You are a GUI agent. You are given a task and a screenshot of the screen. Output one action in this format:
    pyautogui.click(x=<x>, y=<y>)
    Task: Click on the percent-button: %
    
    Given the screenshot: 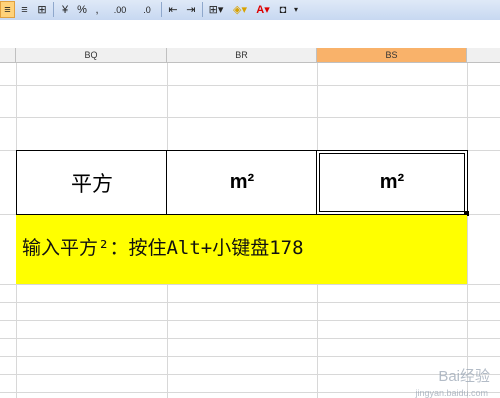 What is the action you would take?
    pyautogui.click(x=82, y=9)
    